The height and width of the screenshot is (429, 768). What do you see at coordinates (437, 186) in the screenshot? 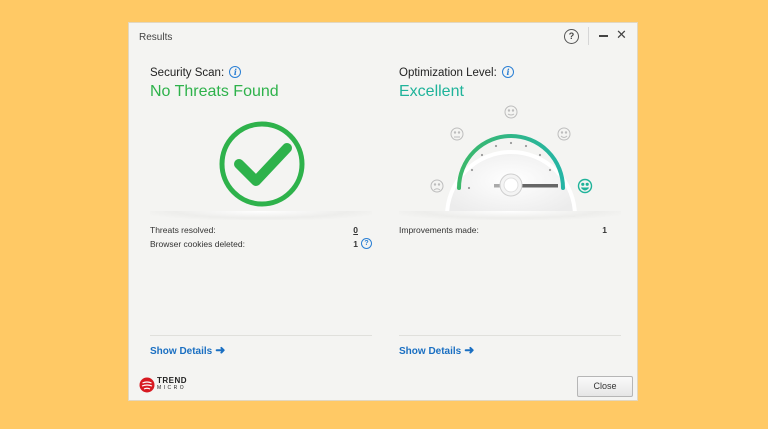
I see `sad-face-icon` at bounding box center [437, 186].